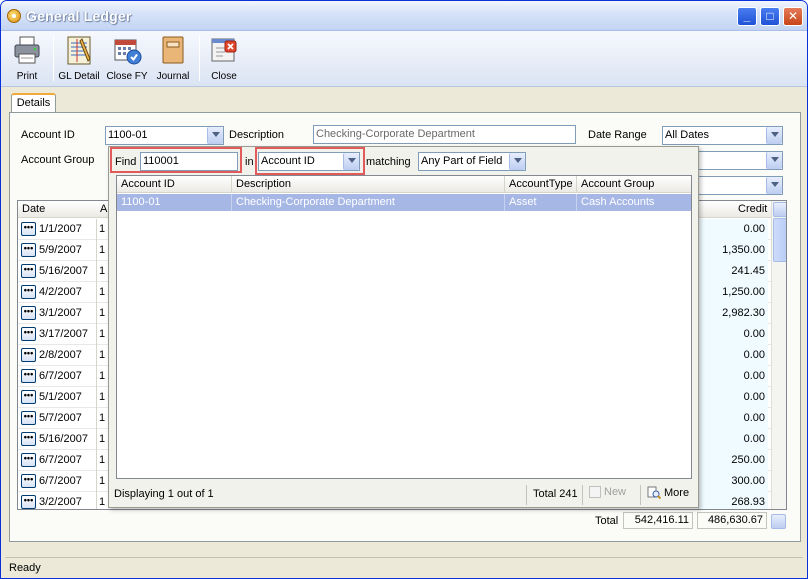 Image resolution: width=808 pixels, height=579 pixels. Describe the element at coordinates (658, 520) in the screenshot. I see `debit-total: 542,416.11` at that location.